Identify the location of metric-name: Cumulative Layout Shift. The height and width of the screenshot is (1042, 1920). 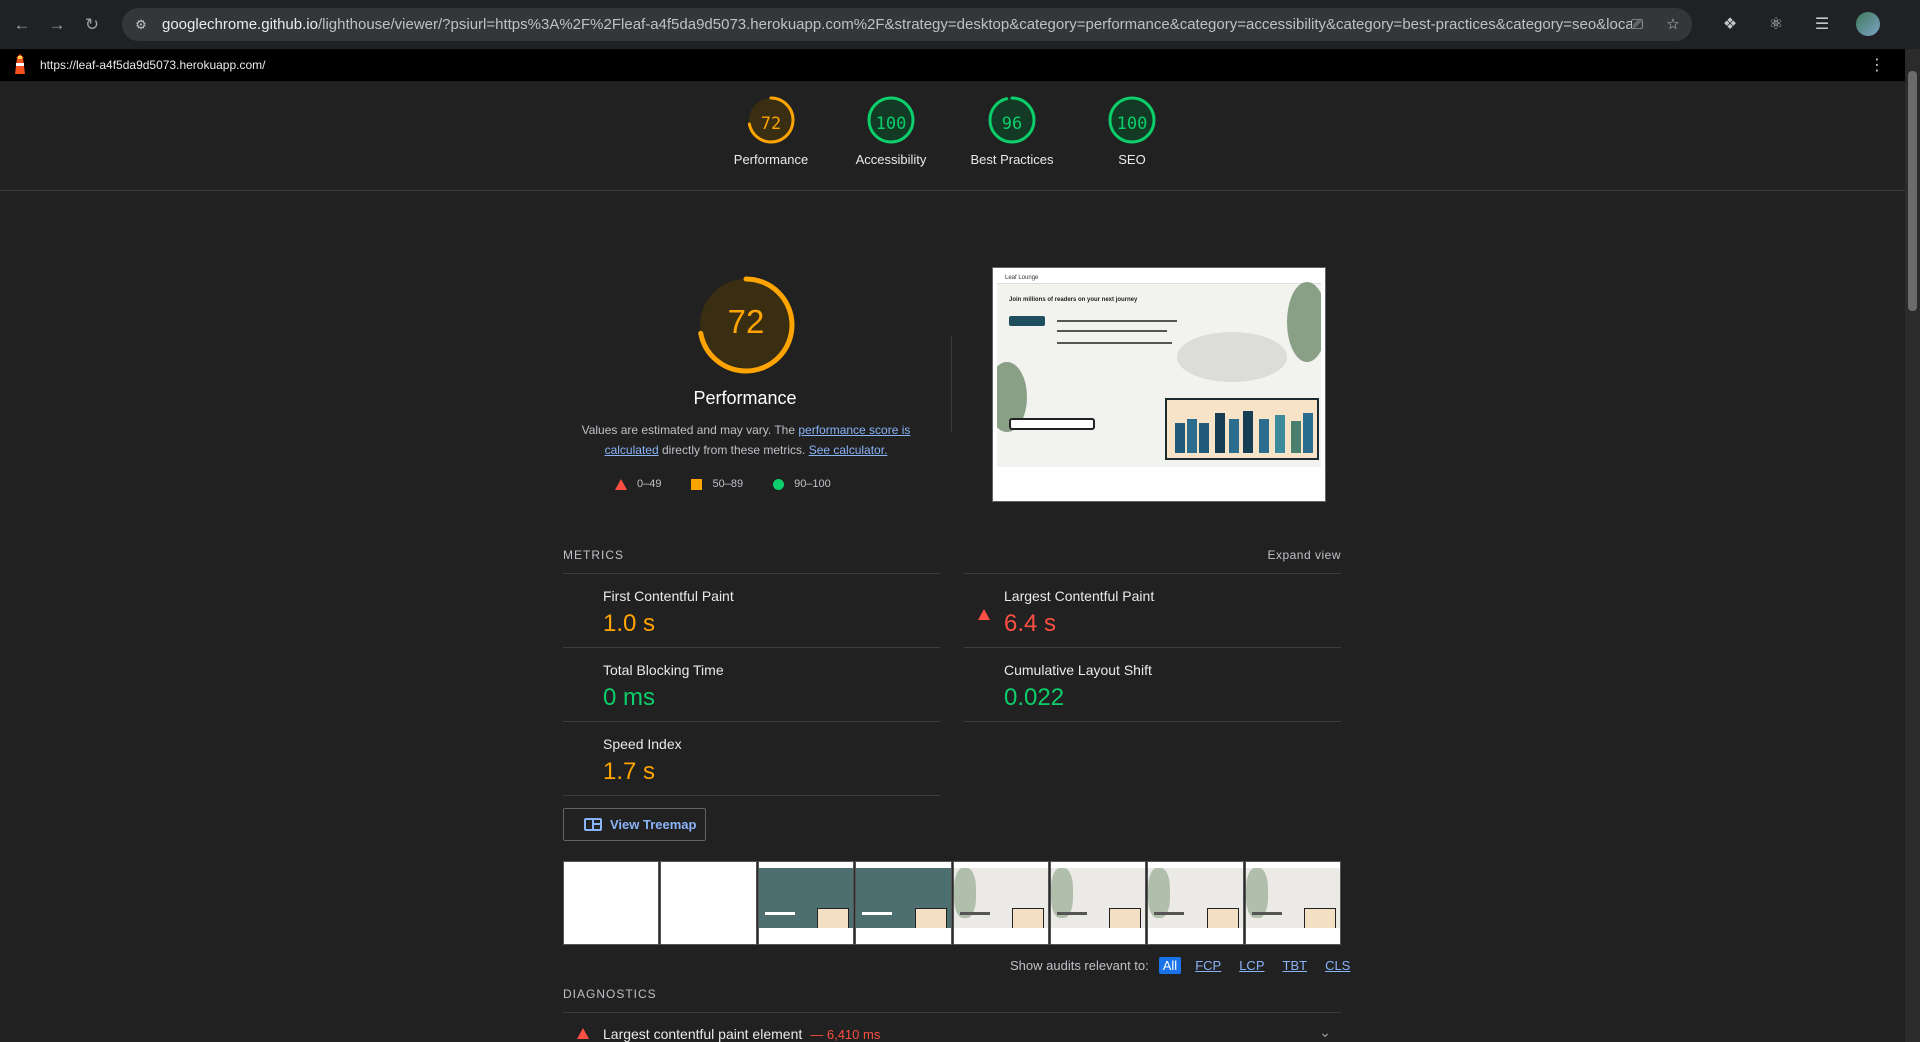
(1078, 670).